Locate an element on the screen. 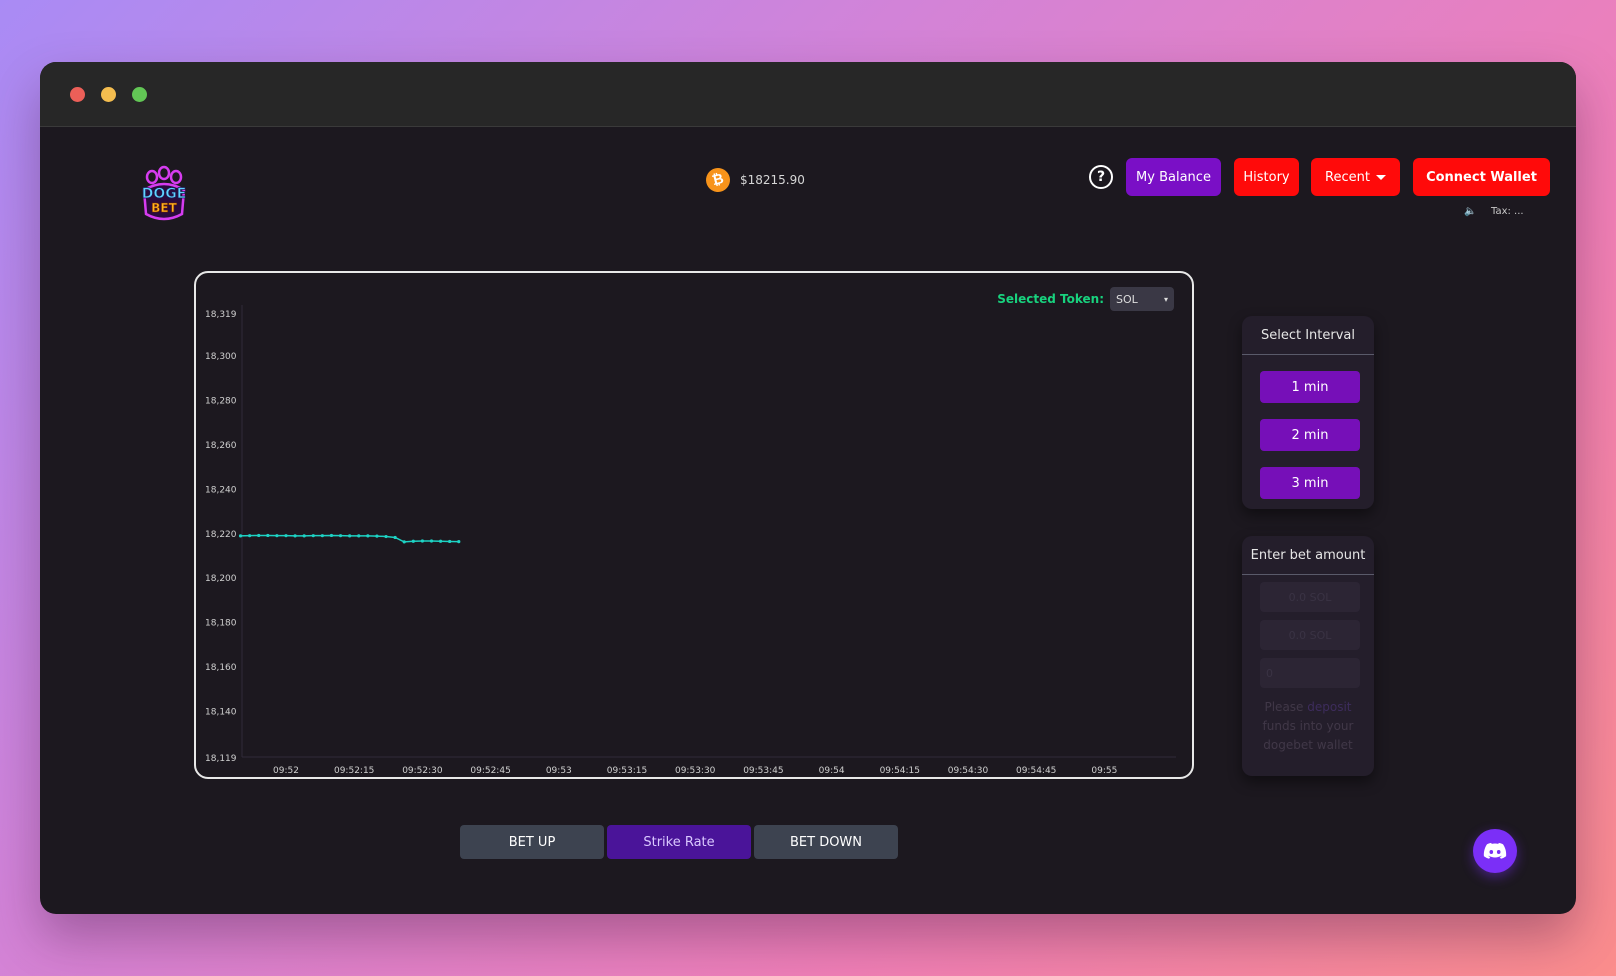 The height and width of the screenshot is (976, 1616). y-tick-label: 18,140 is located at coordinates (221, 712).